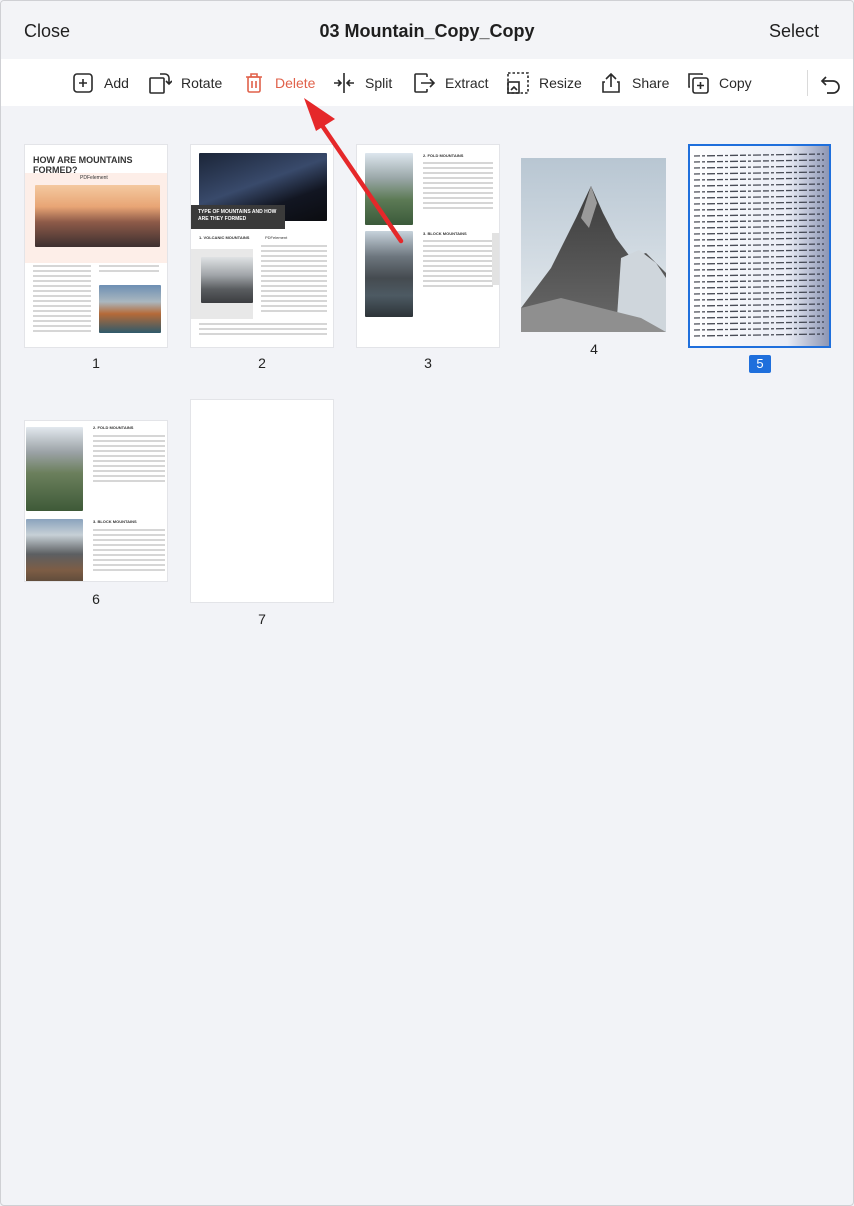 This screenshot has height=1206, width=854. I want to click on resize-label: Resize, so click(560, 83).